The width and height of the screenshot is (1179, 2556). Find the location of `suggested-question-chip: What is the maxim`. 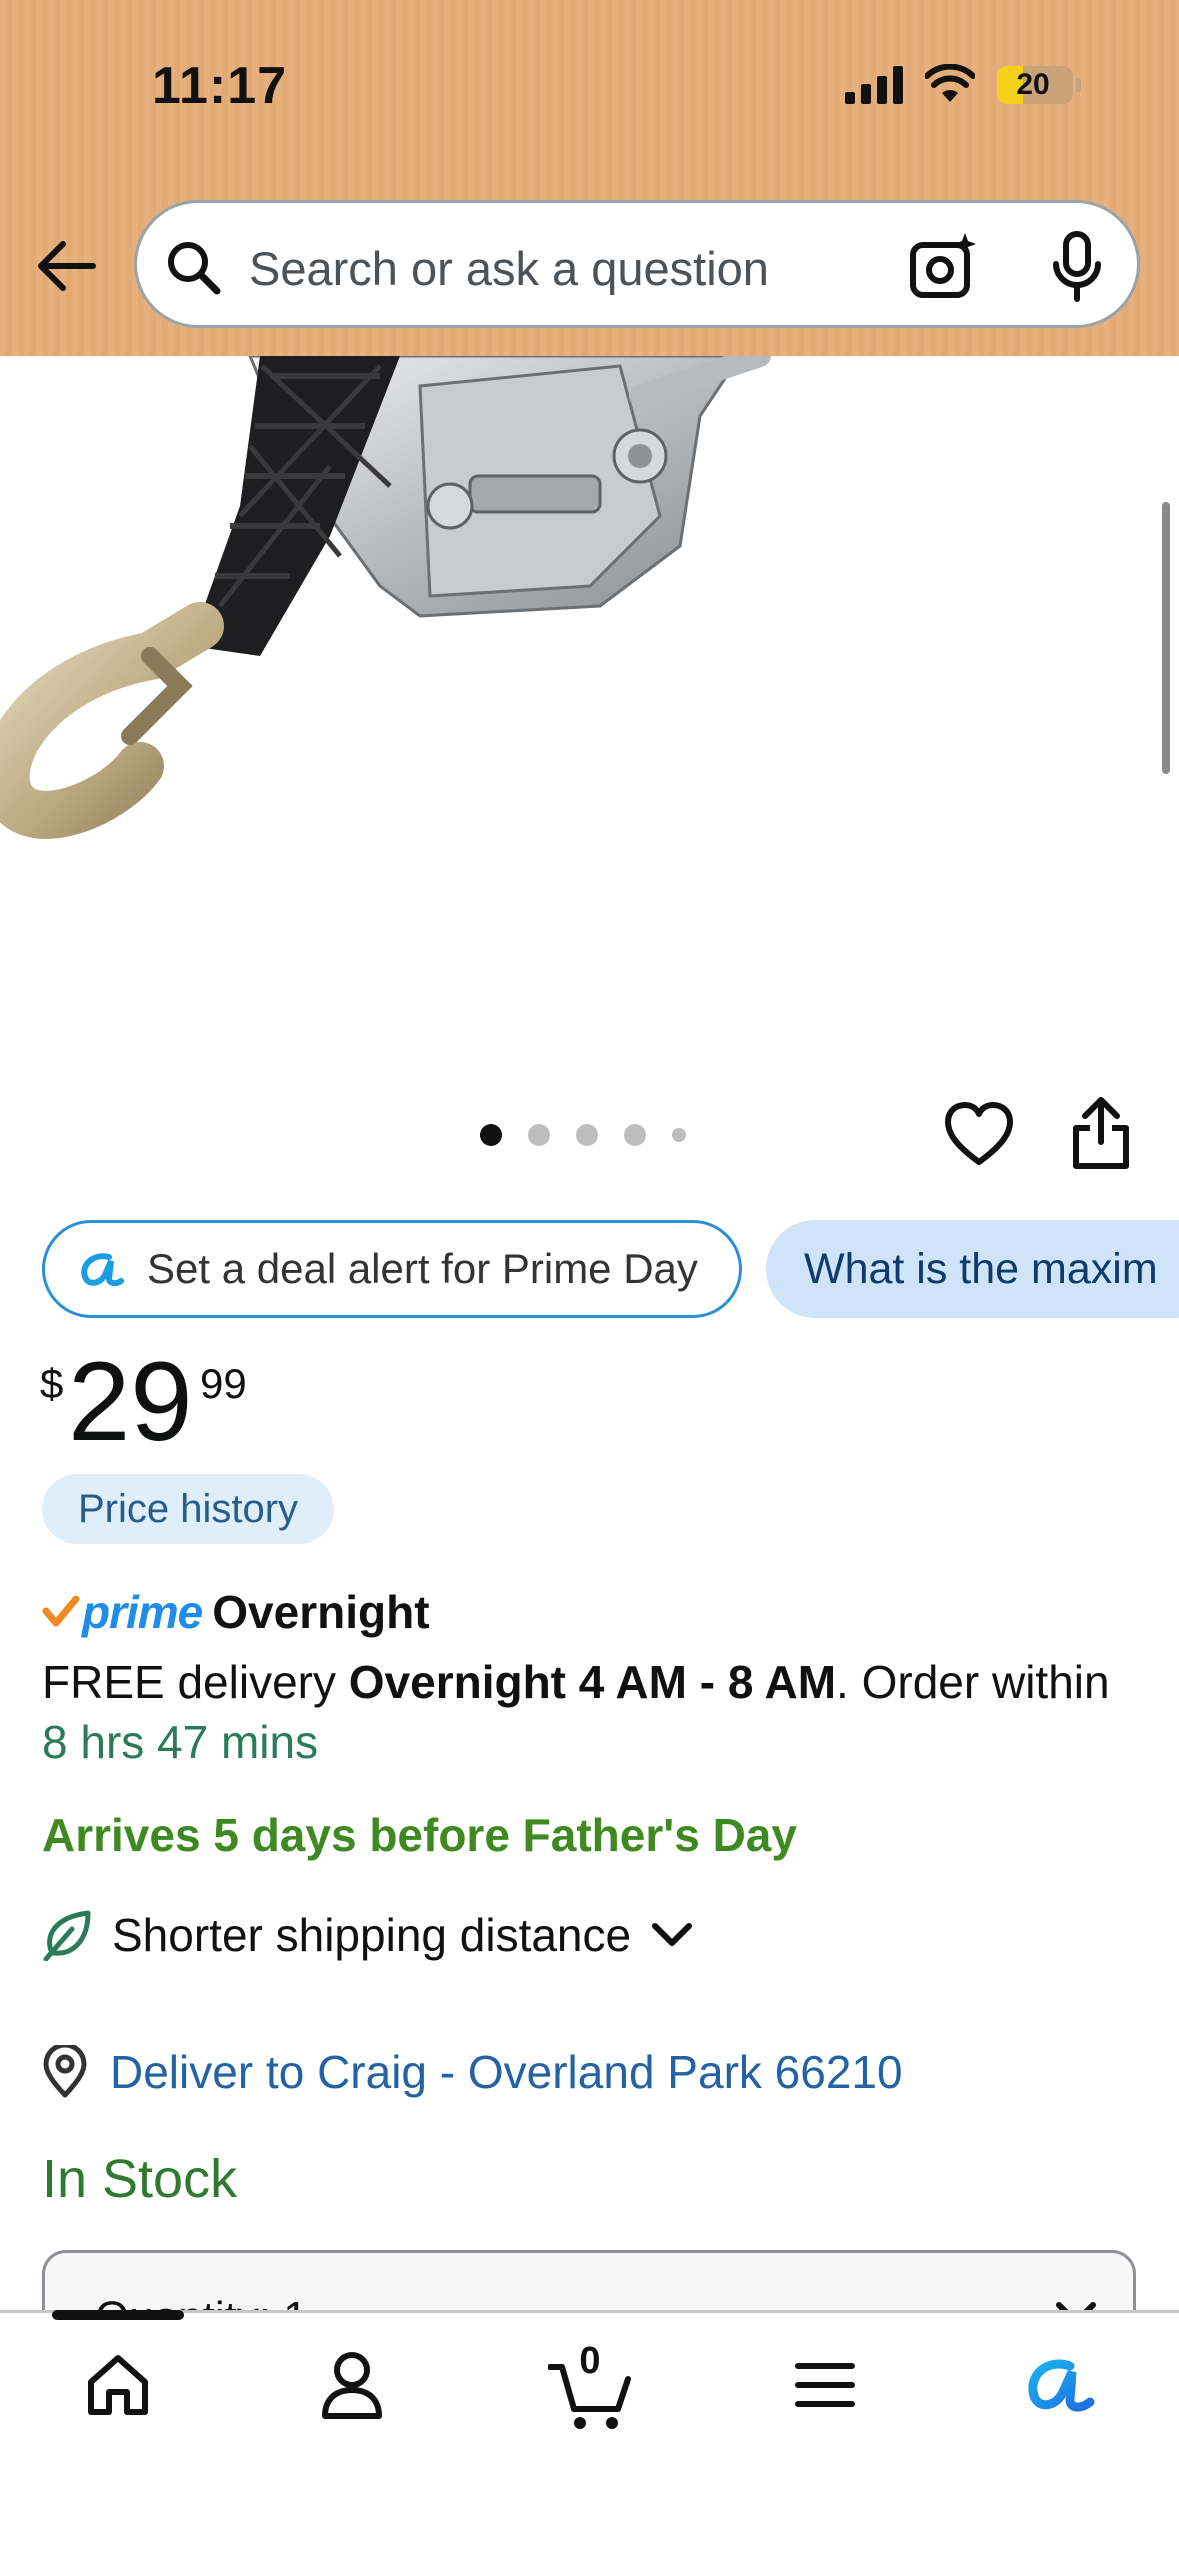

suggested-question-chip: What is the maxim is located at coordinates (972, 1269).